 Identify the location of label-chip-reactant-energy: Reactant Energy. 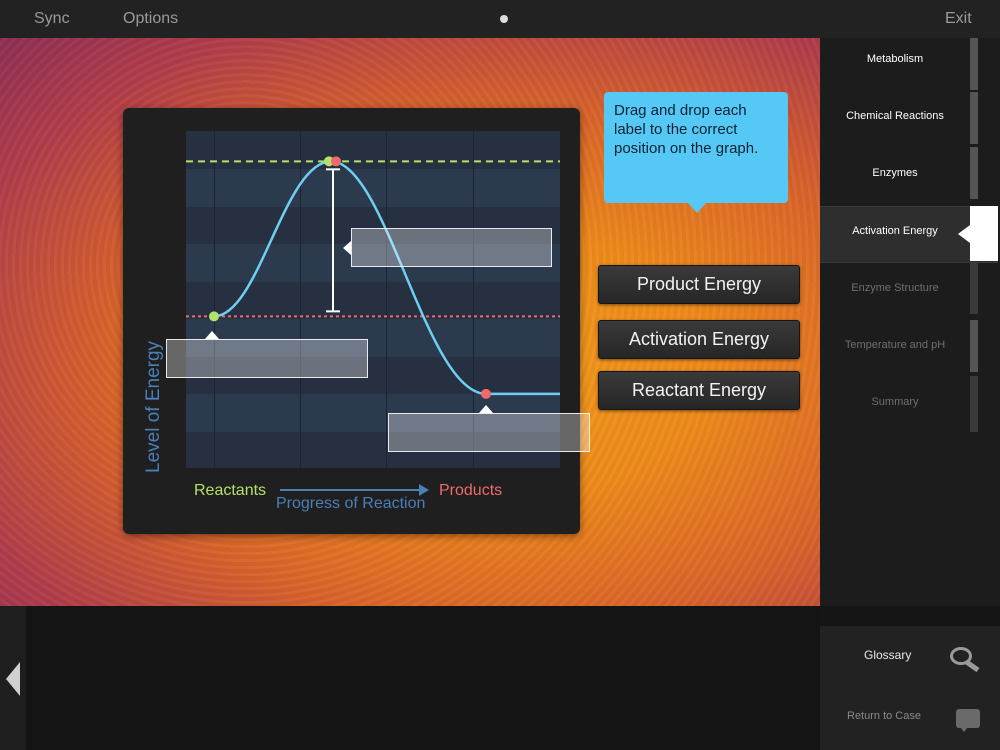
(699, 390).